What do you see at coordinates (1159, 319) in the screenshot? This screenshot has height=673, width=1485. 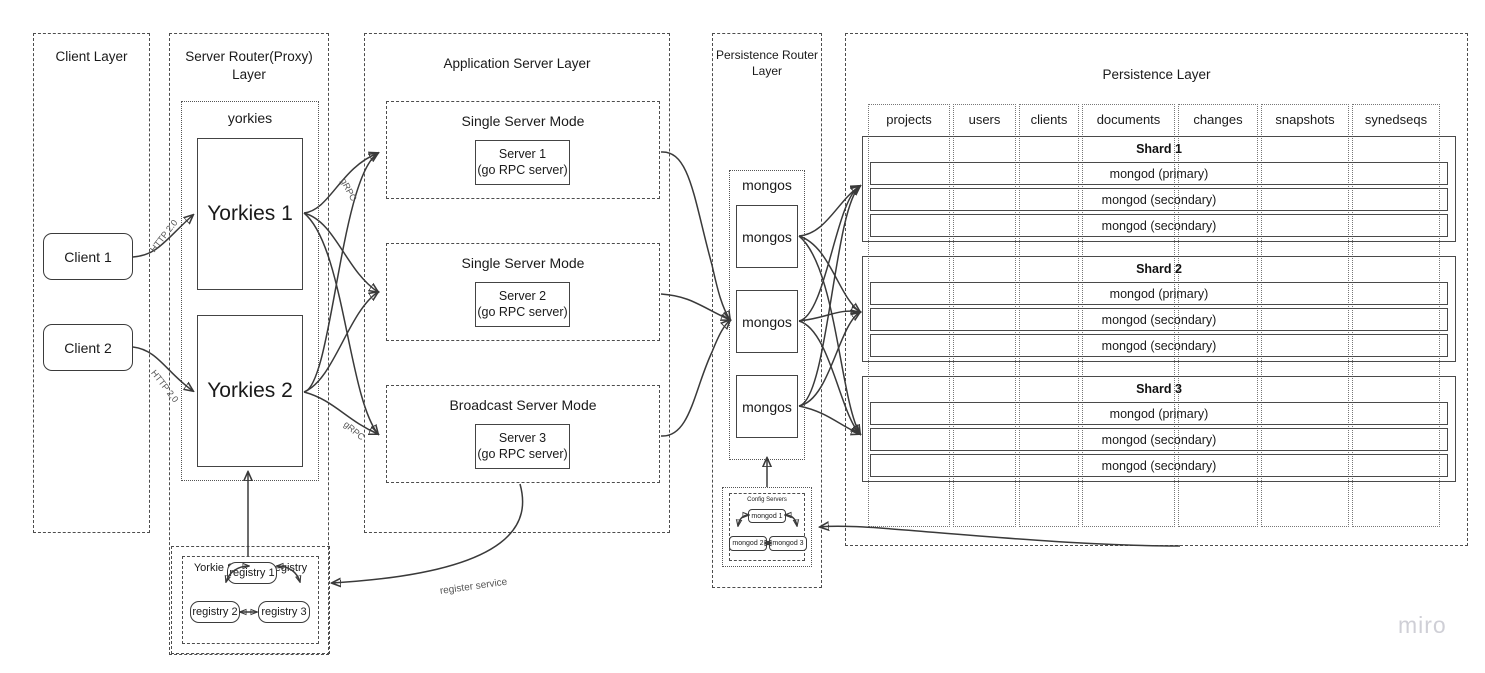 I see `shard-2-member-2: mongod (secondary)` at bounding box center [1159, 319].